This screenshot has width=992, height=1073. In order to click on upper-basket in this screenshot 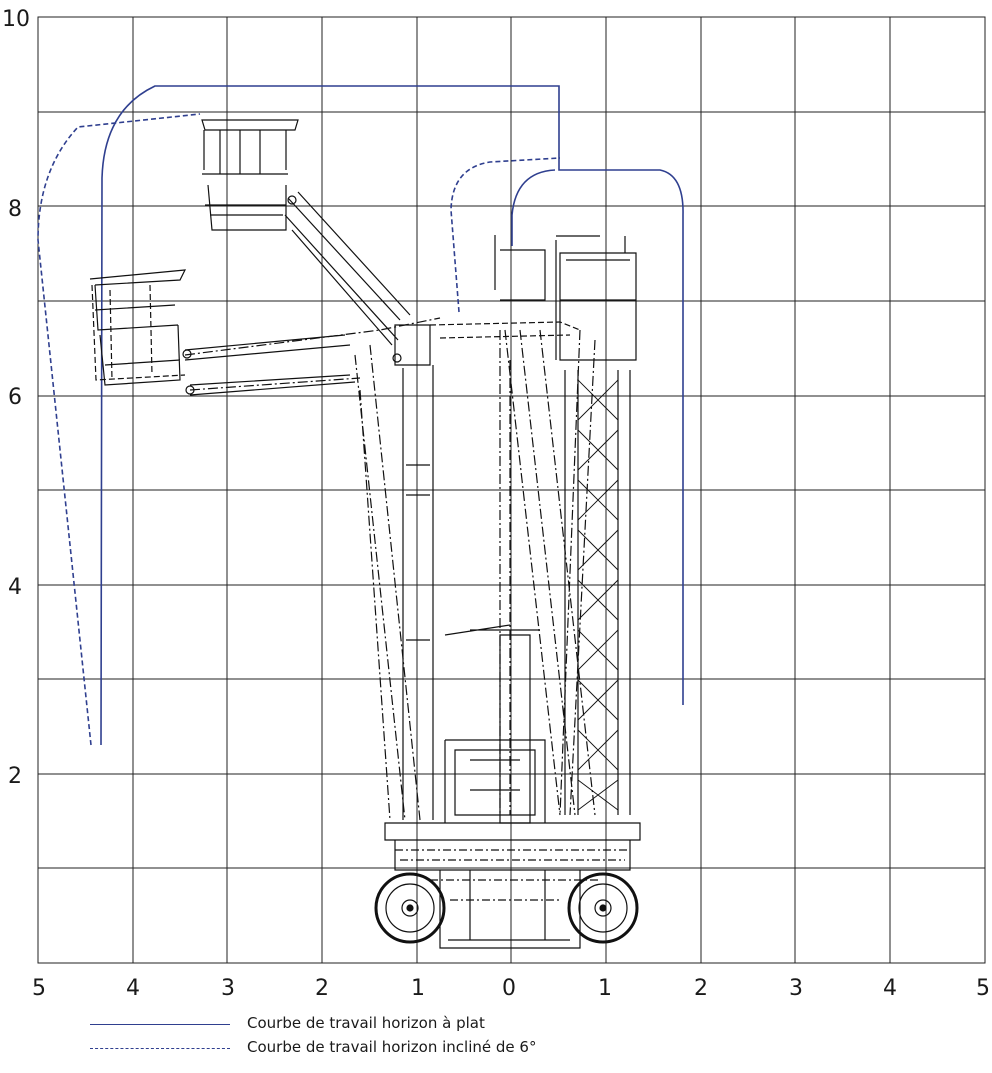, I will do `click(250, 175)`.